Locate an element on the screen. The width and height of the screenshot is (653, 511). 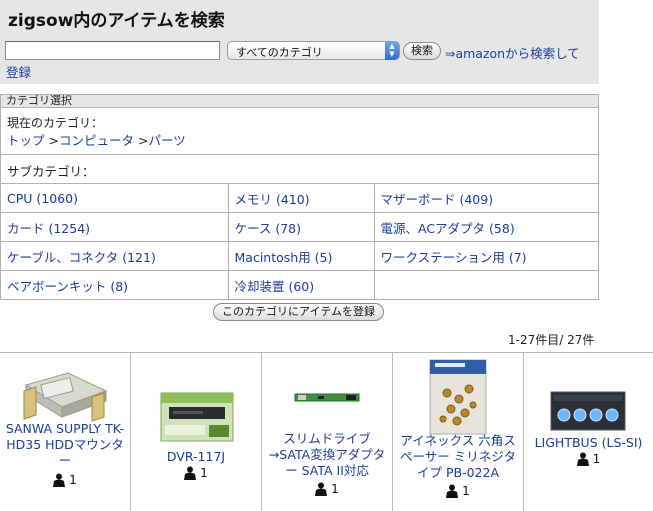
subcategory-link: カード (1254) is located at coordinates (115, 227).